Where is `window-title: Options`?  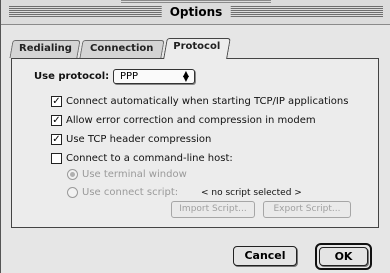 window-title: Options is located at coordinates (196, 12).